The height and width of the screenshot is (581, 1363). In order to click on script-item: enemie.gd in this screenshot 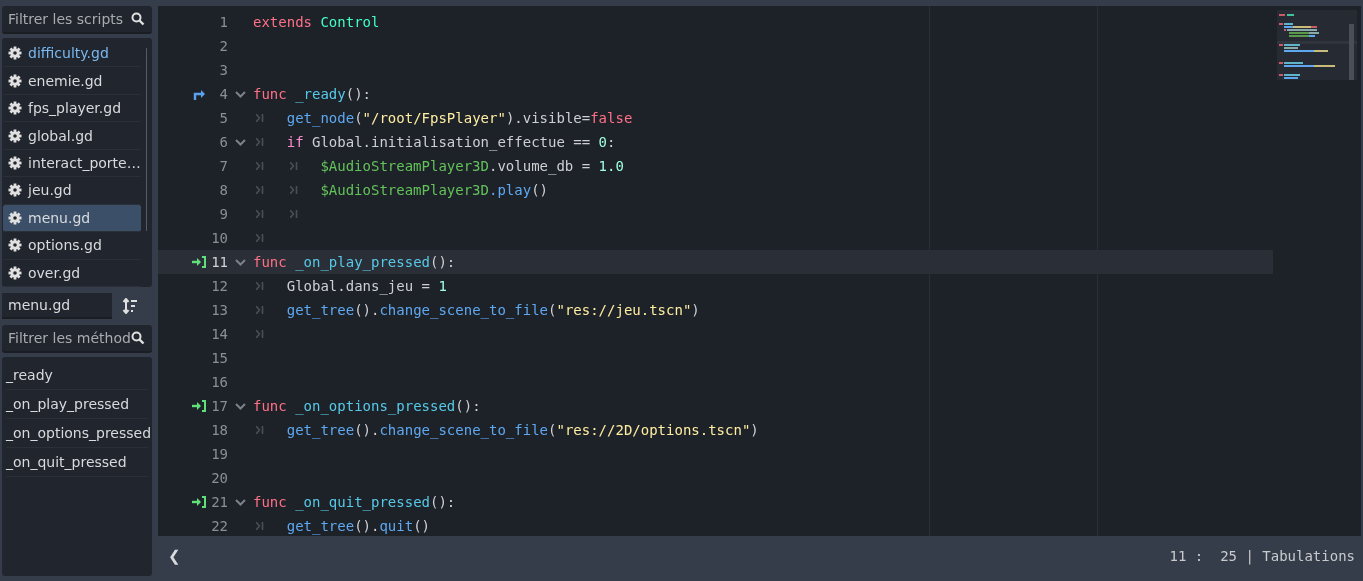, I will do `click(72, 81)`.